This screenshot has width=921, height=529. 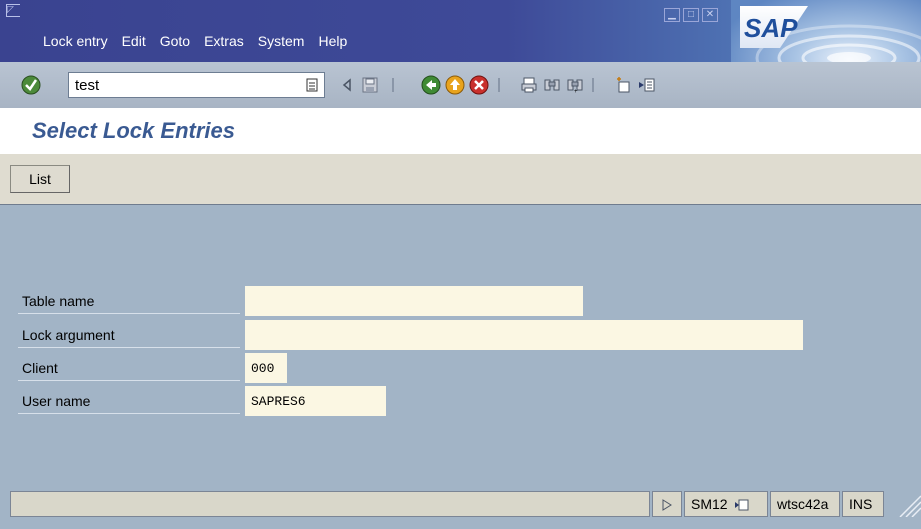 I want to click on status-mode: INS, so click(x=863, y=504).